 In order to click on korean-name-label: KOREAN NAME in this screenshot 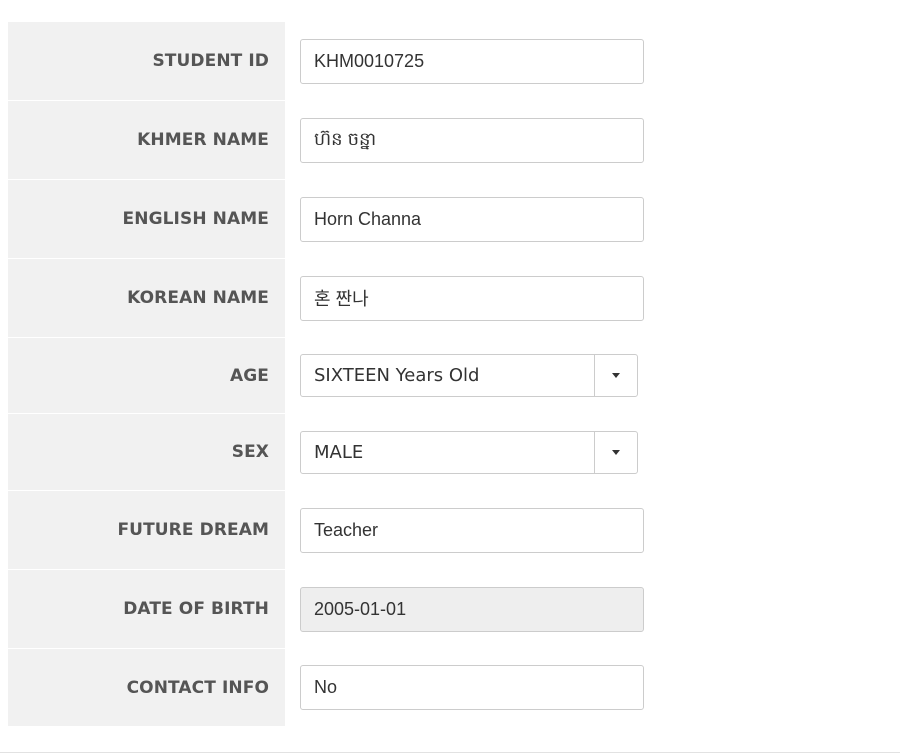, I will do `click(146, 298)`.